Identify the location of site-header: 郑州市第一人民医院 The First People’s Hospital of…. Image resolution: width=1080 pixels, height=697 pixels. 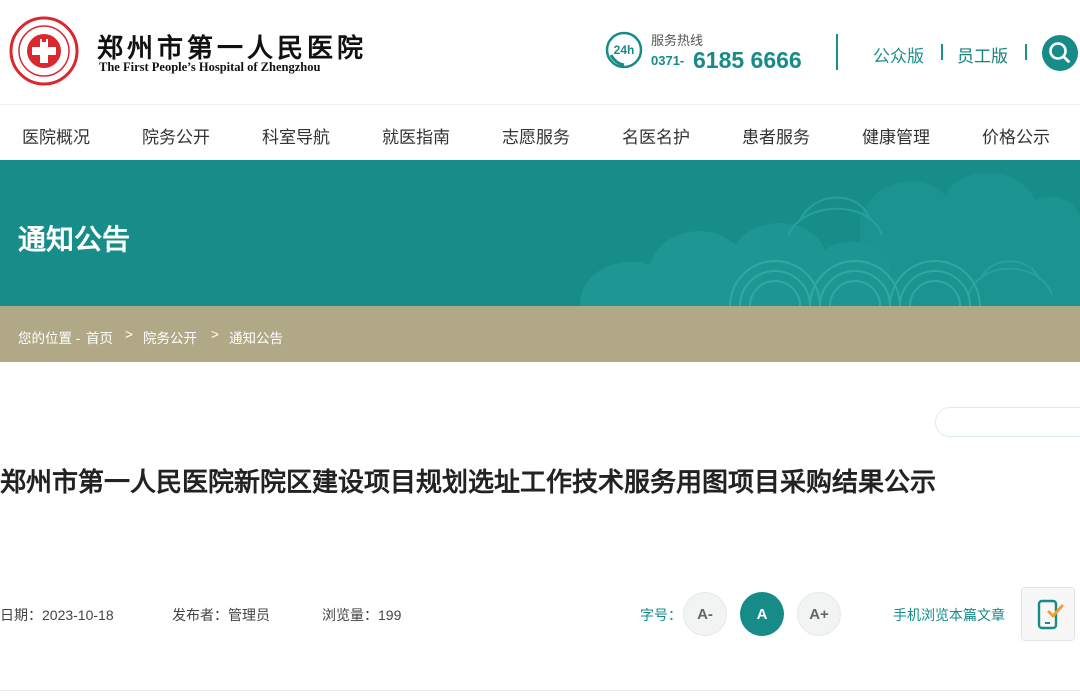
(540, 52).